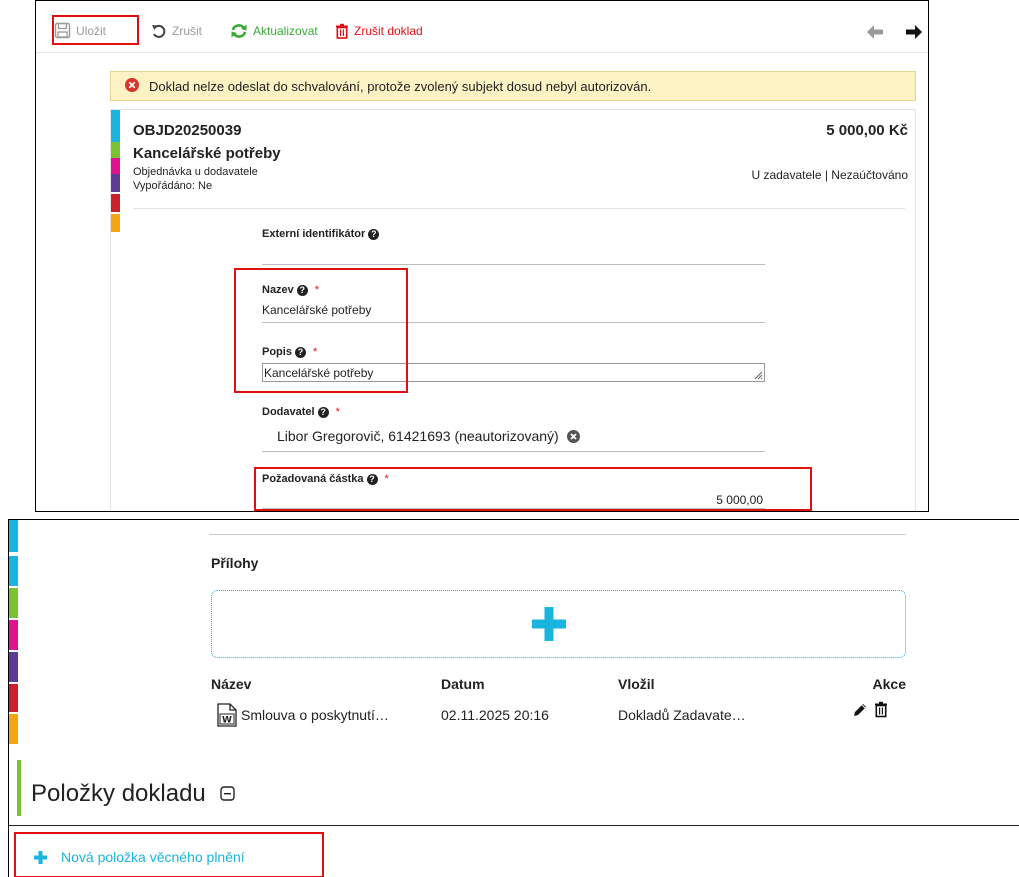 The image size is (1019, 877). What do you see at coordinates (758, 375) in the screenshot?
I see `resize-handle-icon` at bounding box center [758, 375].